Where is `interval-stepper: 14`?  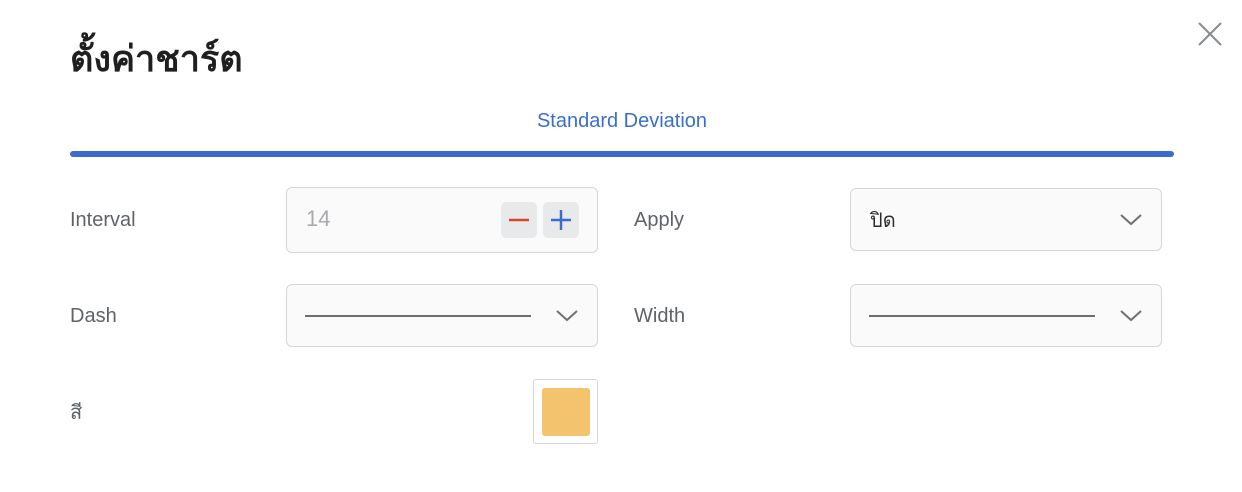
interval-stepper: 14 is located at coordinates (442, 220).